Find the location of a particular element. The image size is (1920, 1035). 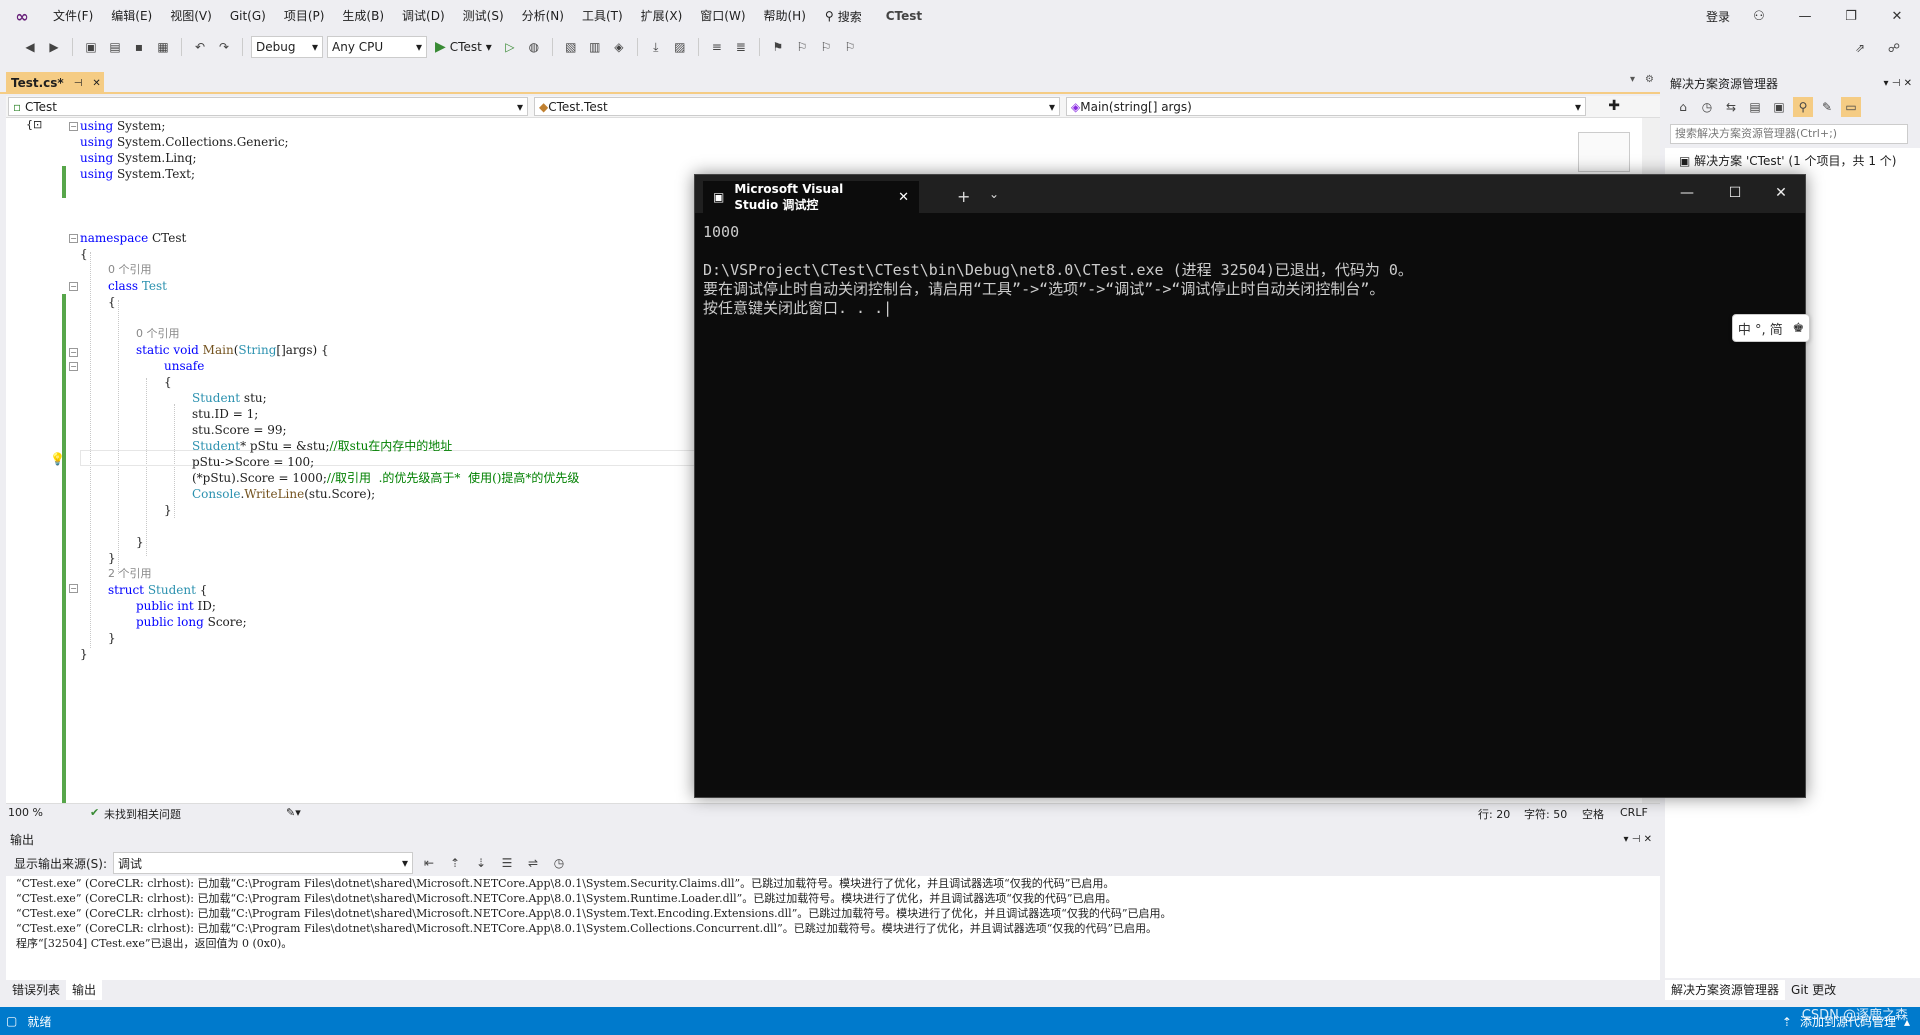

collapse-all-icon: ▤ is located at coordinates (1755, 107).